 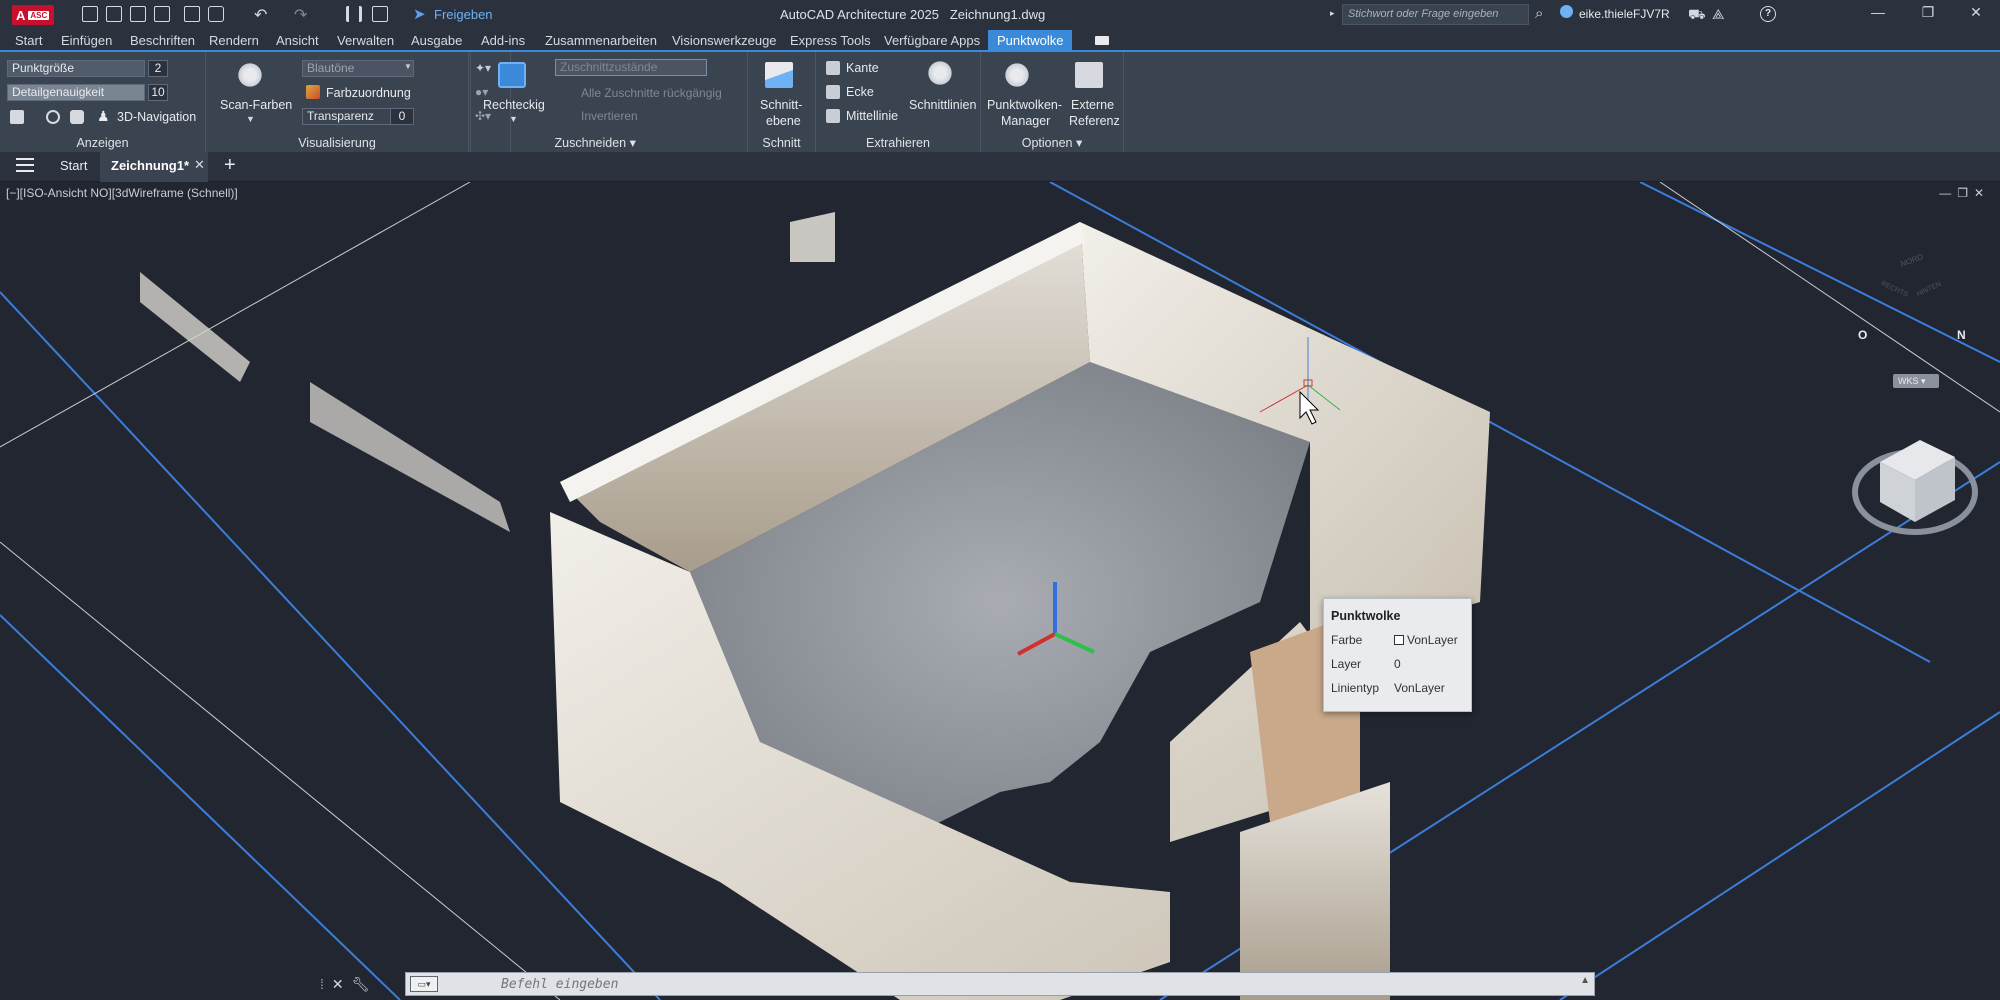 I want to click on rechteckig-dropdown-icon: ▼, so click(x=513, y=119).